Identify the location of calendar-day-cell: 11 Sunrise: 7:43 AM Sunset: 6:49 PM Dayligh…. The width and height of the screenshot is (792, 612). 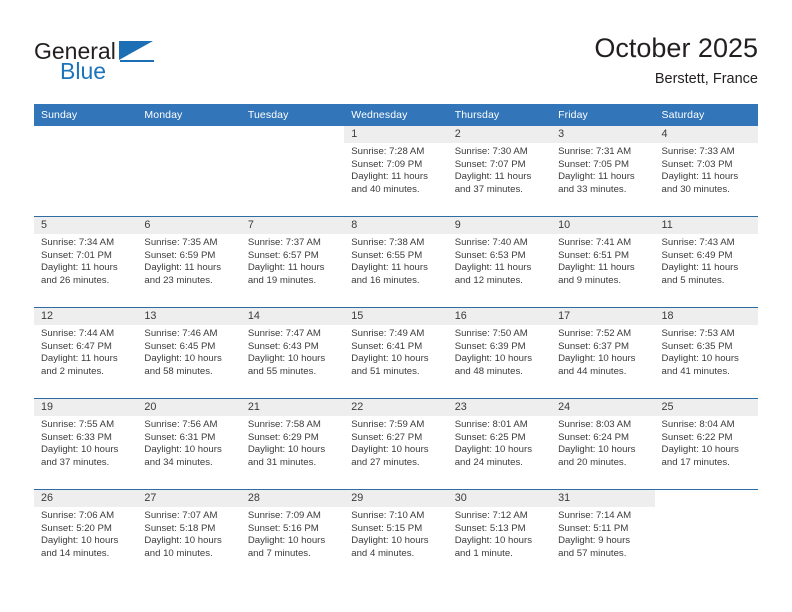
(706, 262).